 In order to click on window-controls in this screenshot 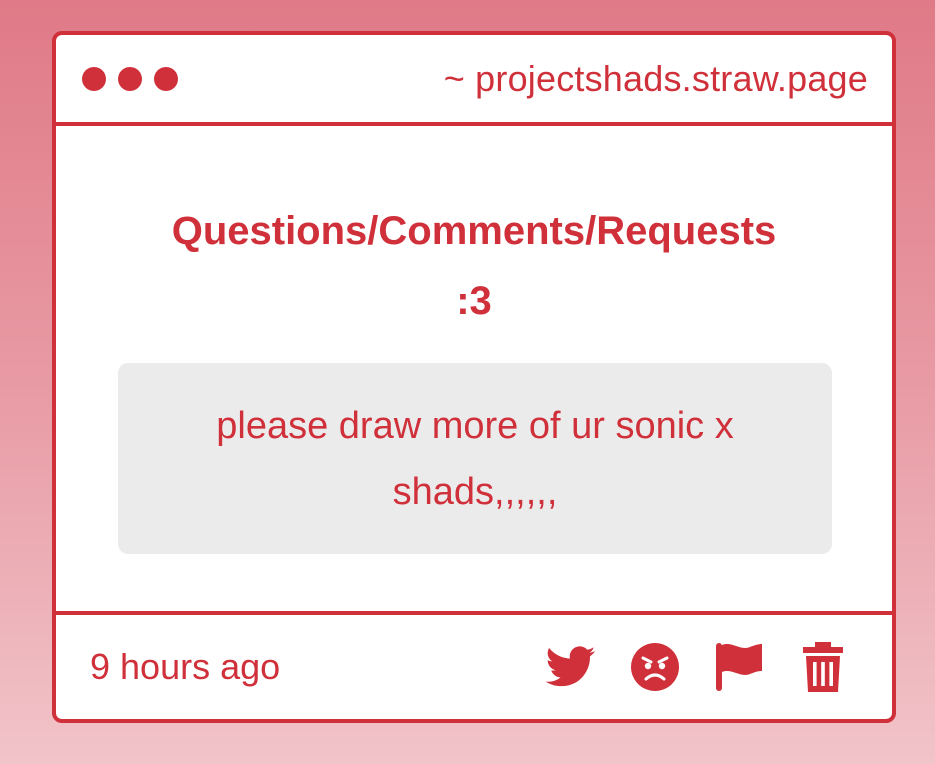, I will do `click(130, 78)`.